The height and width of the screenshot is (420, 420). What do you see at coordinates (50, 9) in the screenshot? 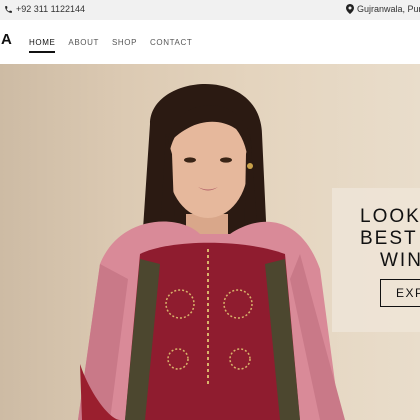
I see `phone-number: +92 311 1122144` at bounding box center [50, 9].